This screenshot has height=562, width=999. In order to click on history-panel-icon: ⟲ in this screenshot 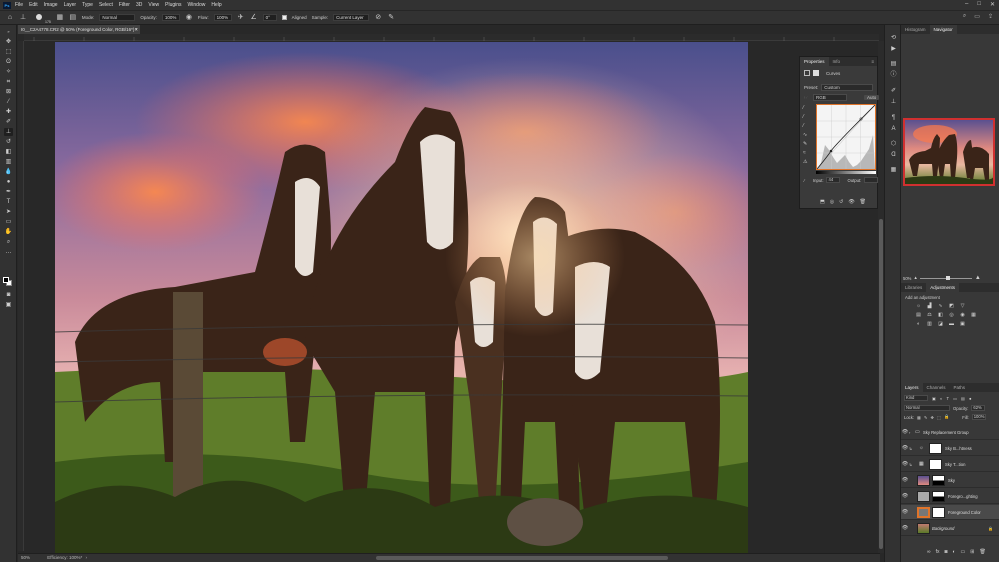, I will do `click(893, 38)`.